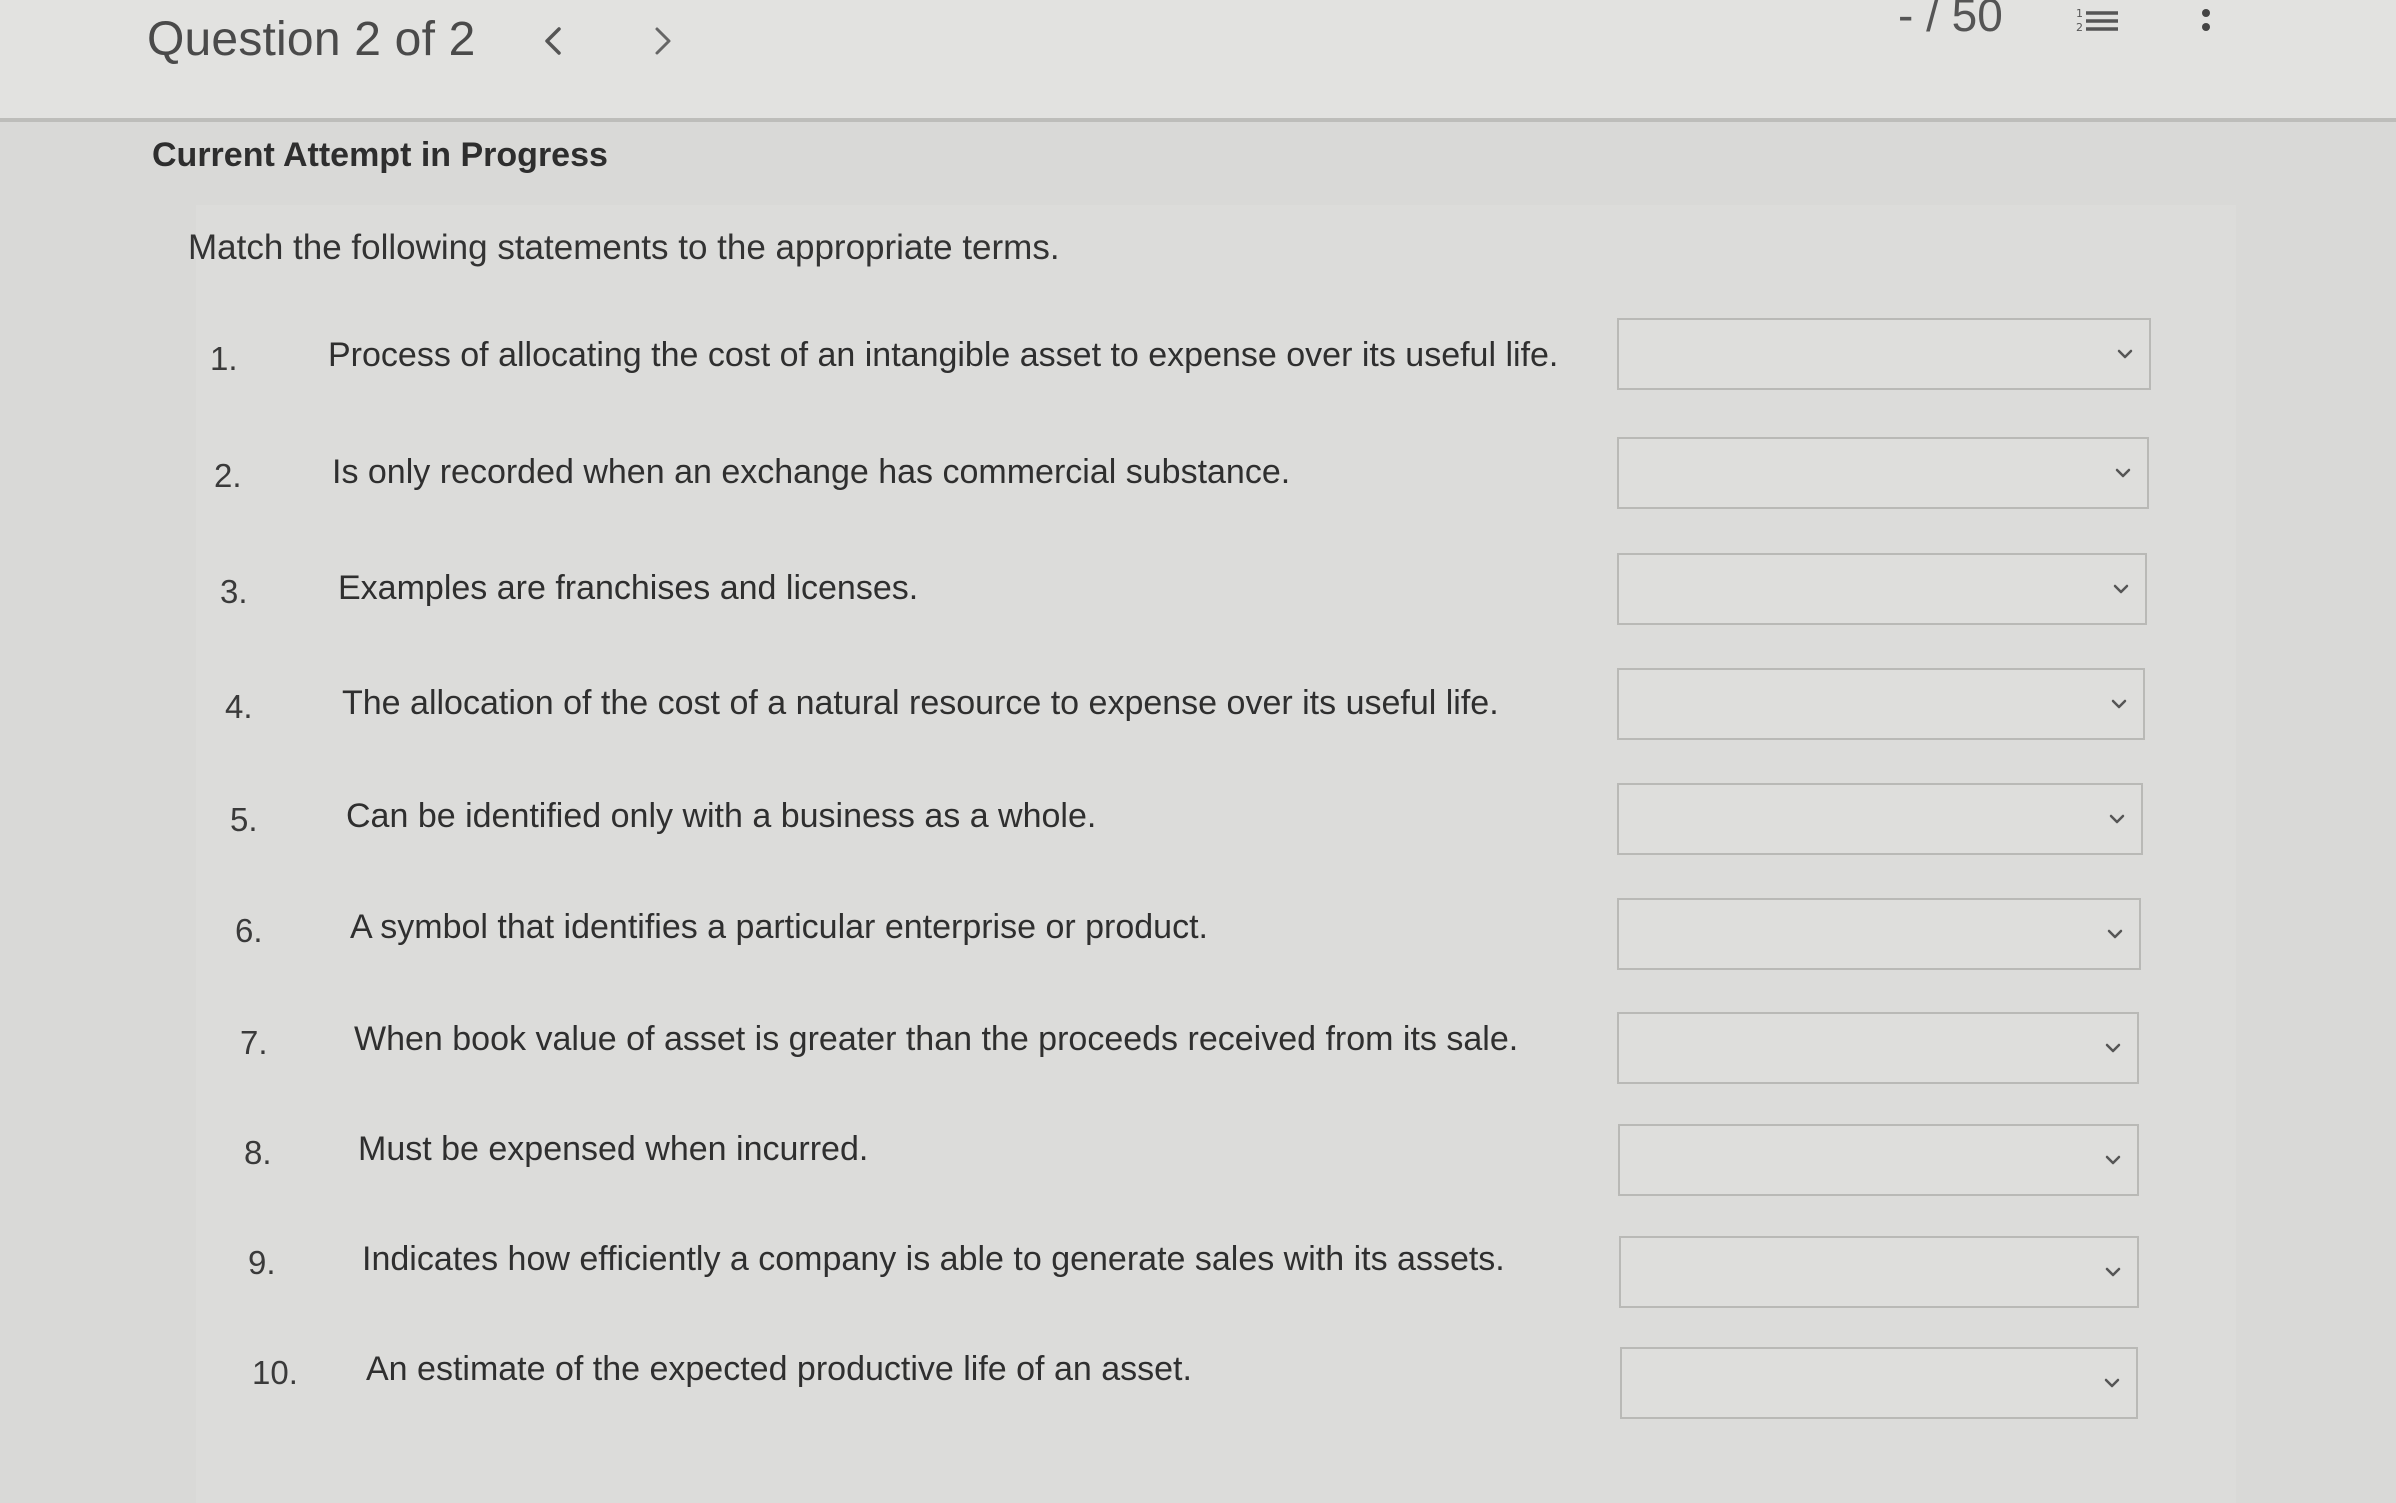 This screenshot has width=2396, height=1503. I want to click on score-display: - / 50, so click(1950, 20).